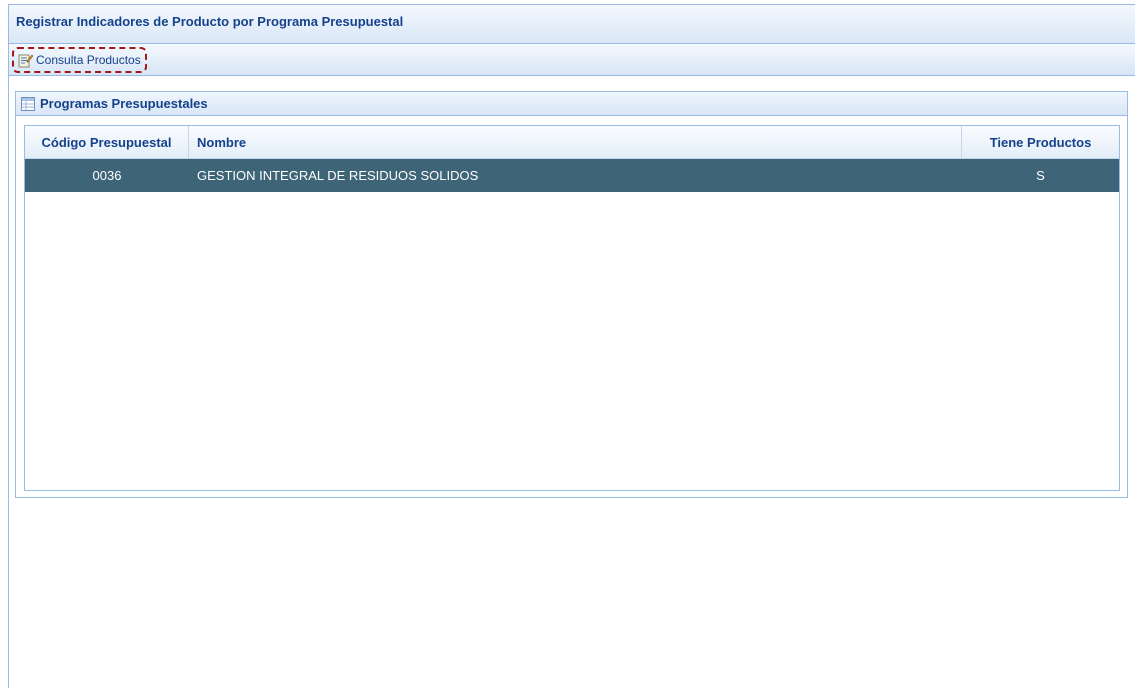 This screenshot has height=688, width=1135. Describe the element at coordinates (107, 142) in the screenshot. I see `column-header-codigo: Código Presupuestal` at that location.